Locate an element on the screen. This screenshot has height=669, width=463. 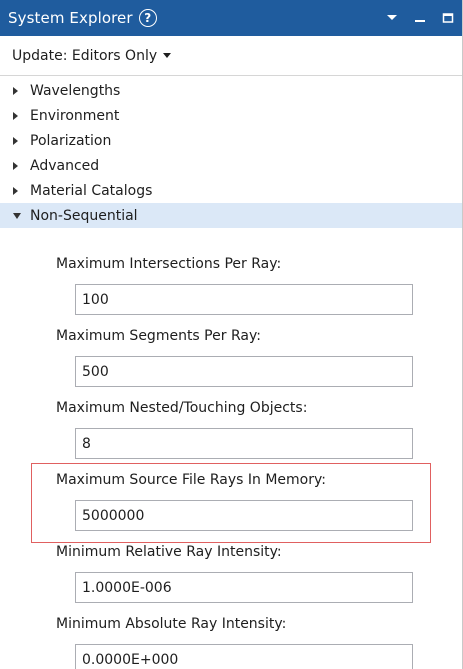
window-title: System Explorer is located at coordinates (70, 18).